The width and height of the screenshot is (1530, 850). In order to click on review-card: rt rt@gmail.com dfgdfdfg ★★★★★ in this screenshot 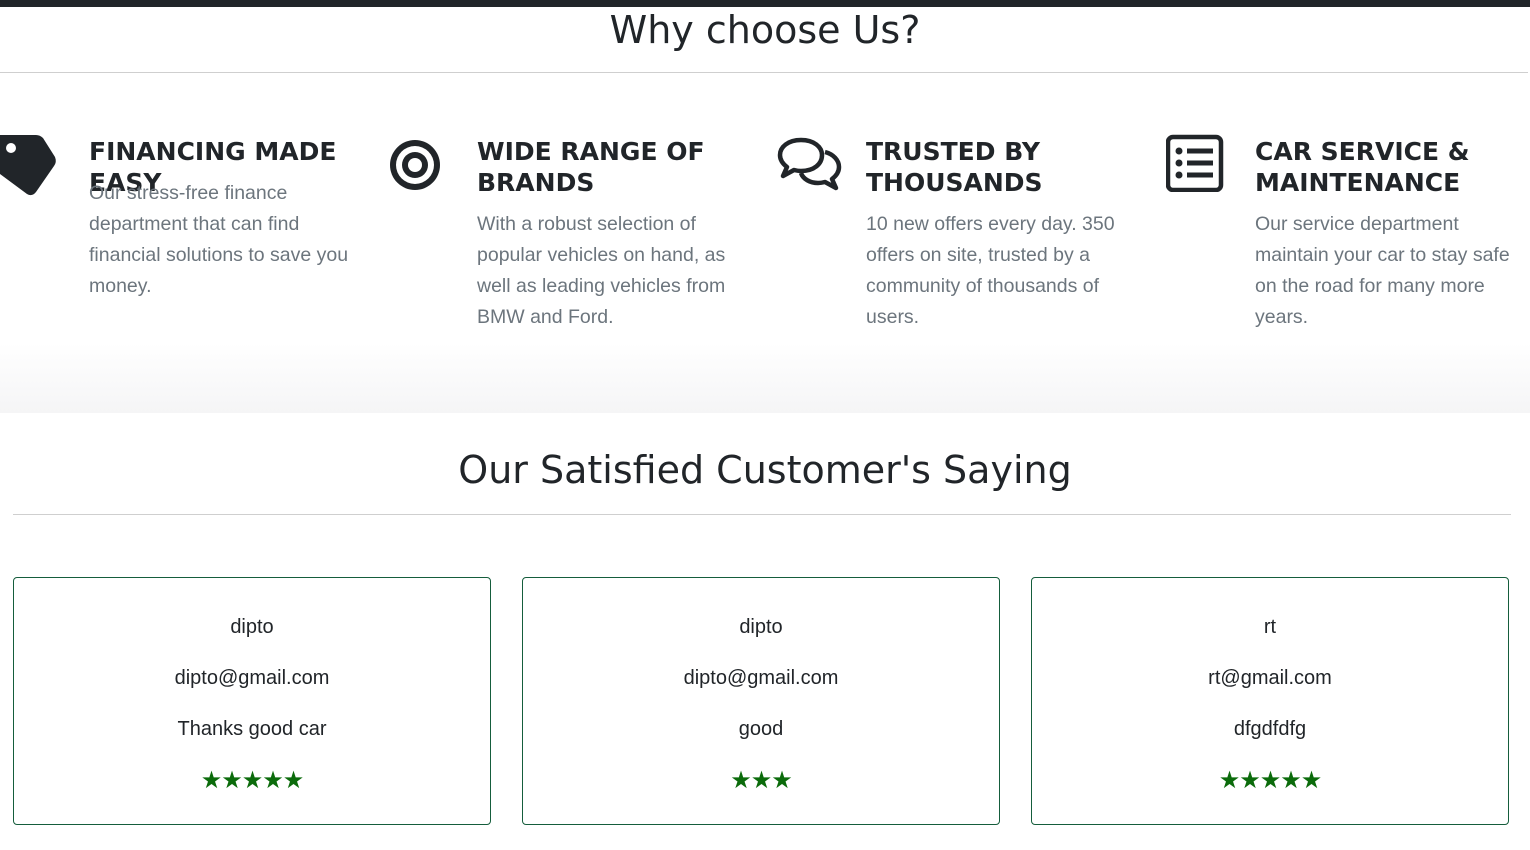, I will do `click(1270, 701)`.